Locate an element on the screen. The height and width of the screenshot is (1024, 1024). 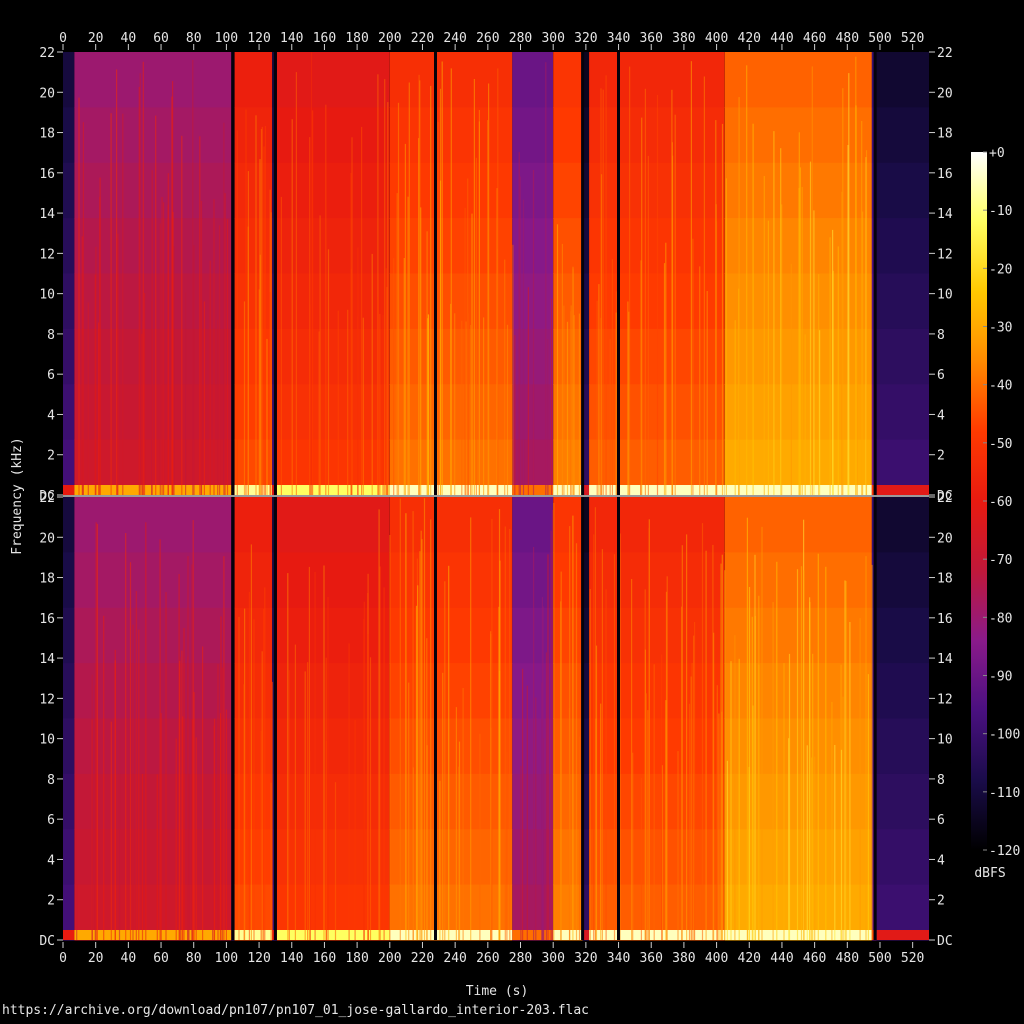
x-tick-label-top: 220 is located at coordinates (422, 38).